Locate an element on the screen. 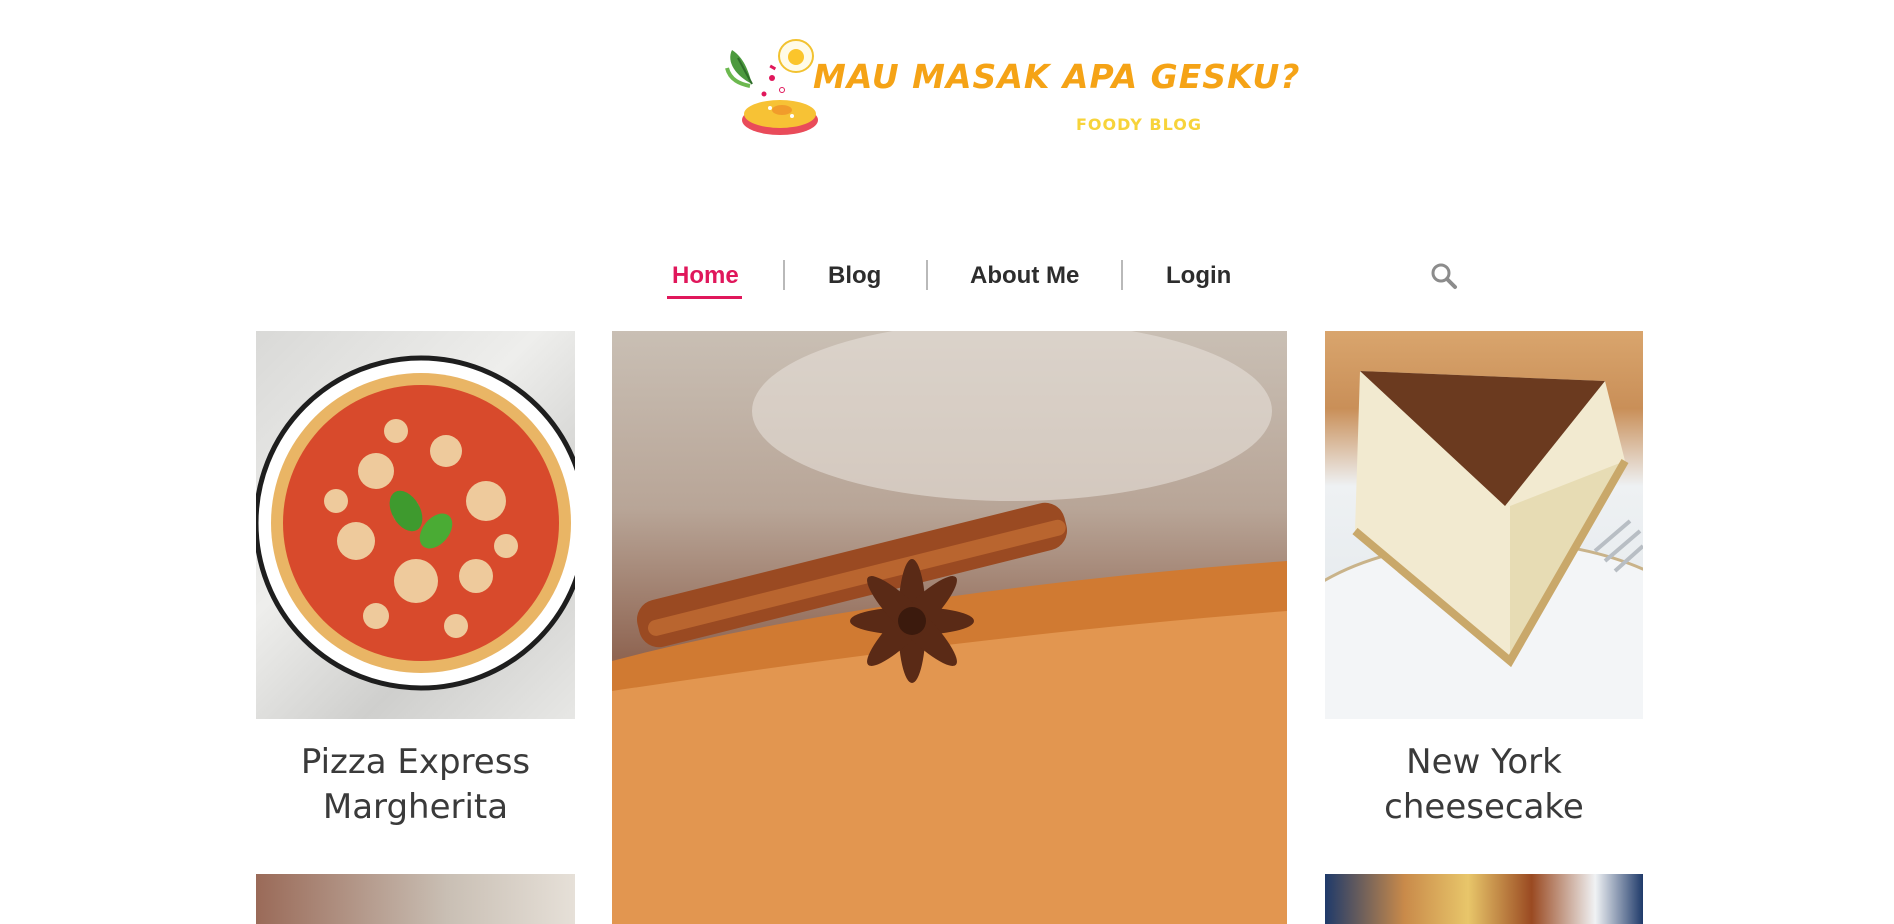  food-illustration-icon is located at coordinates (771, 87).